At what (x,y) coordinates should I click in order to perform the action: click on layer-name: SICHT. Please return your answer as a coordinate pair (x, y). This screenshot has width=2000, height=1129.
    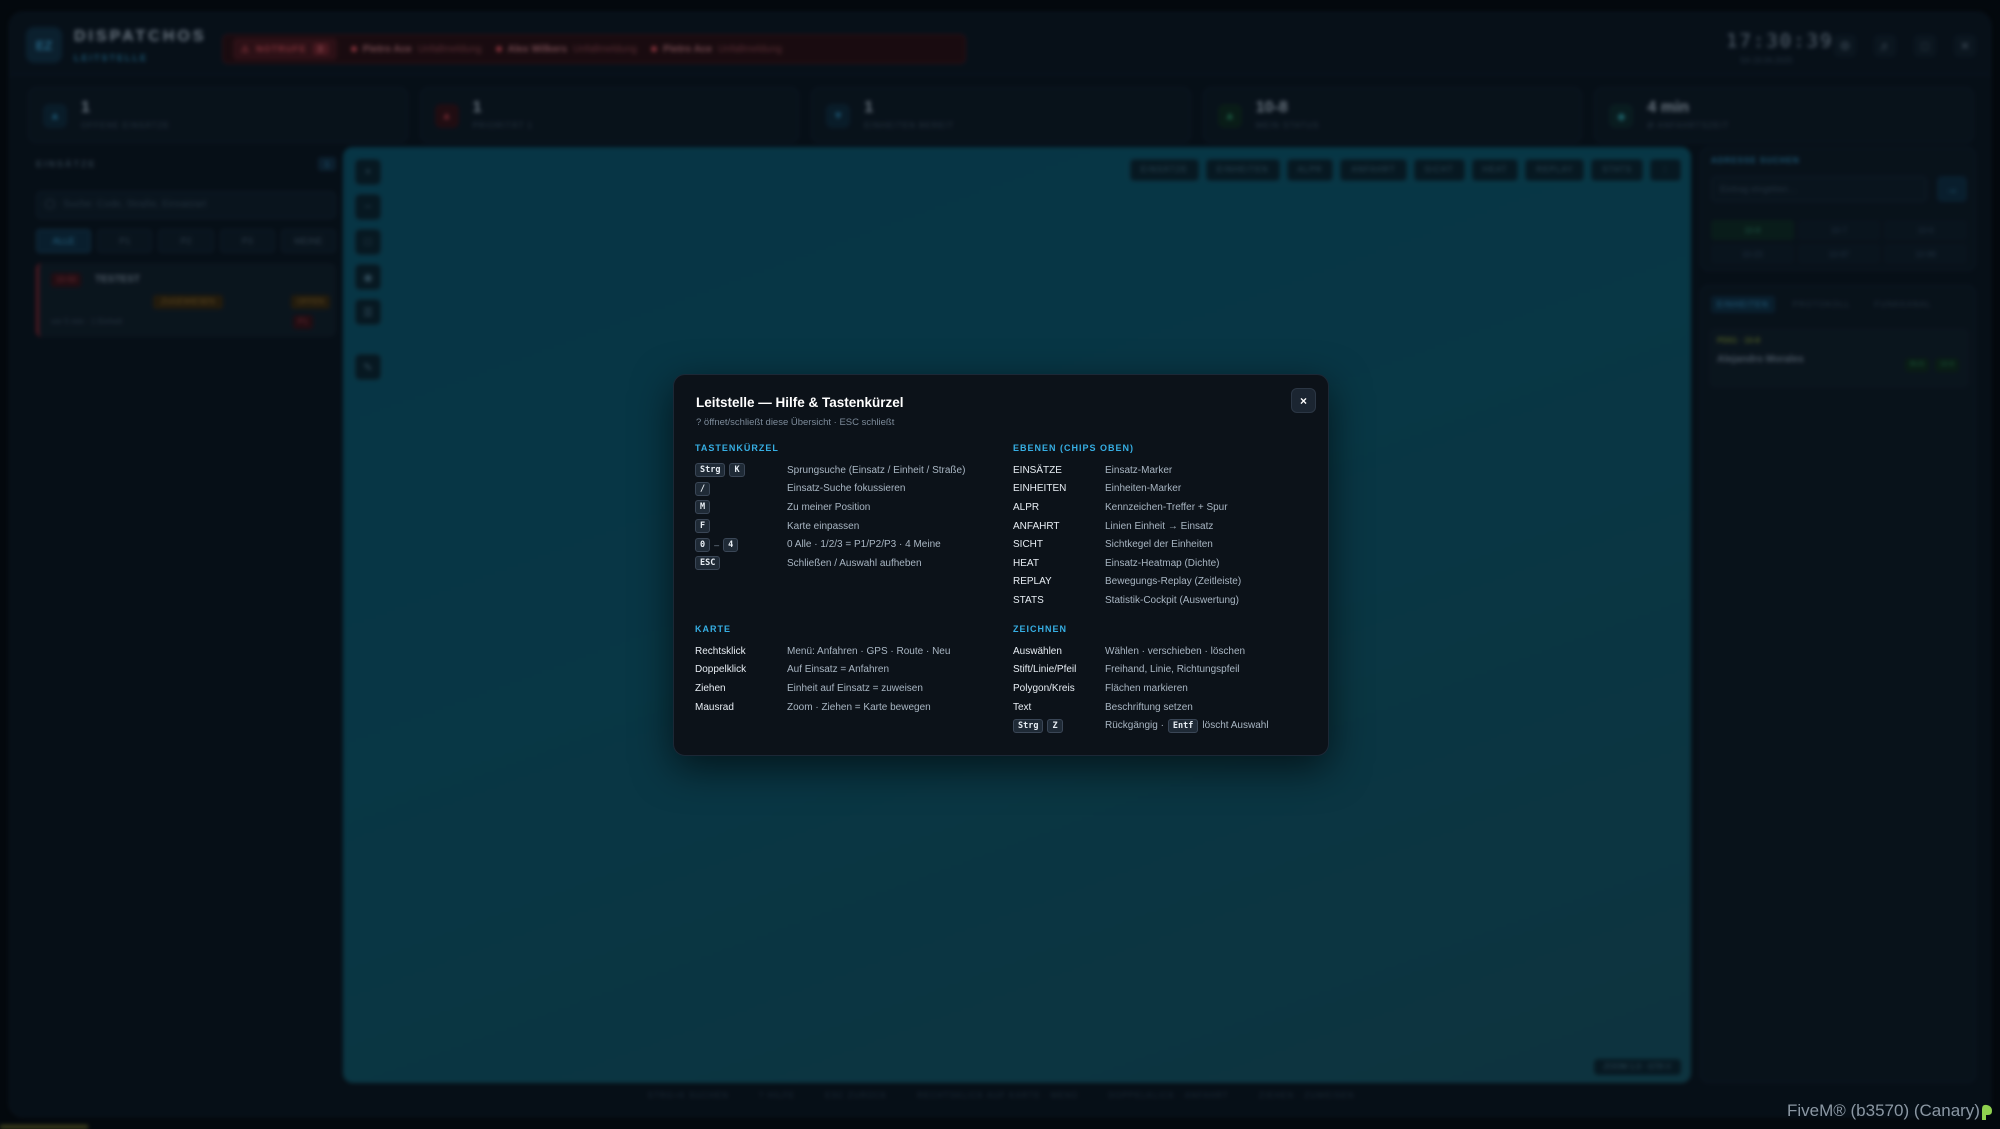
    Looking at the image, I should click on (1028, 545).